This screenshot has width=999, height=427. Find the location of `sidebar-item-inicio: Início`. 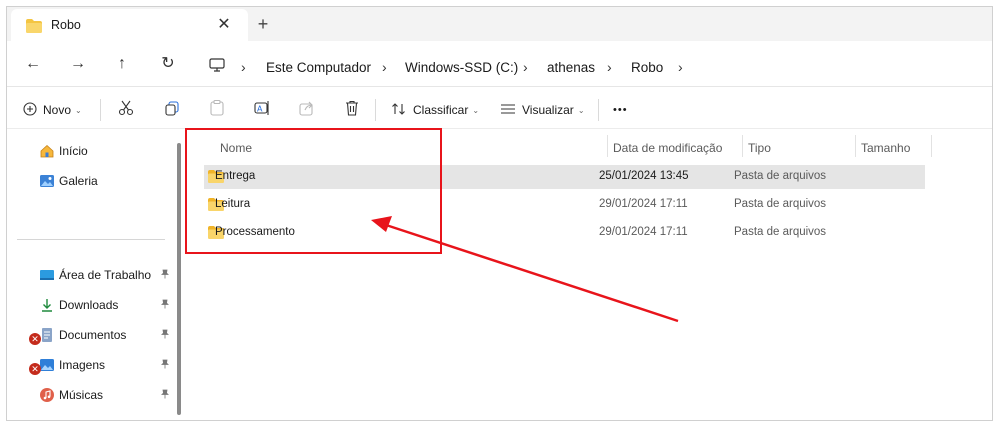

sidebar-item-inicio: Início is located at coordinates (63, 151).